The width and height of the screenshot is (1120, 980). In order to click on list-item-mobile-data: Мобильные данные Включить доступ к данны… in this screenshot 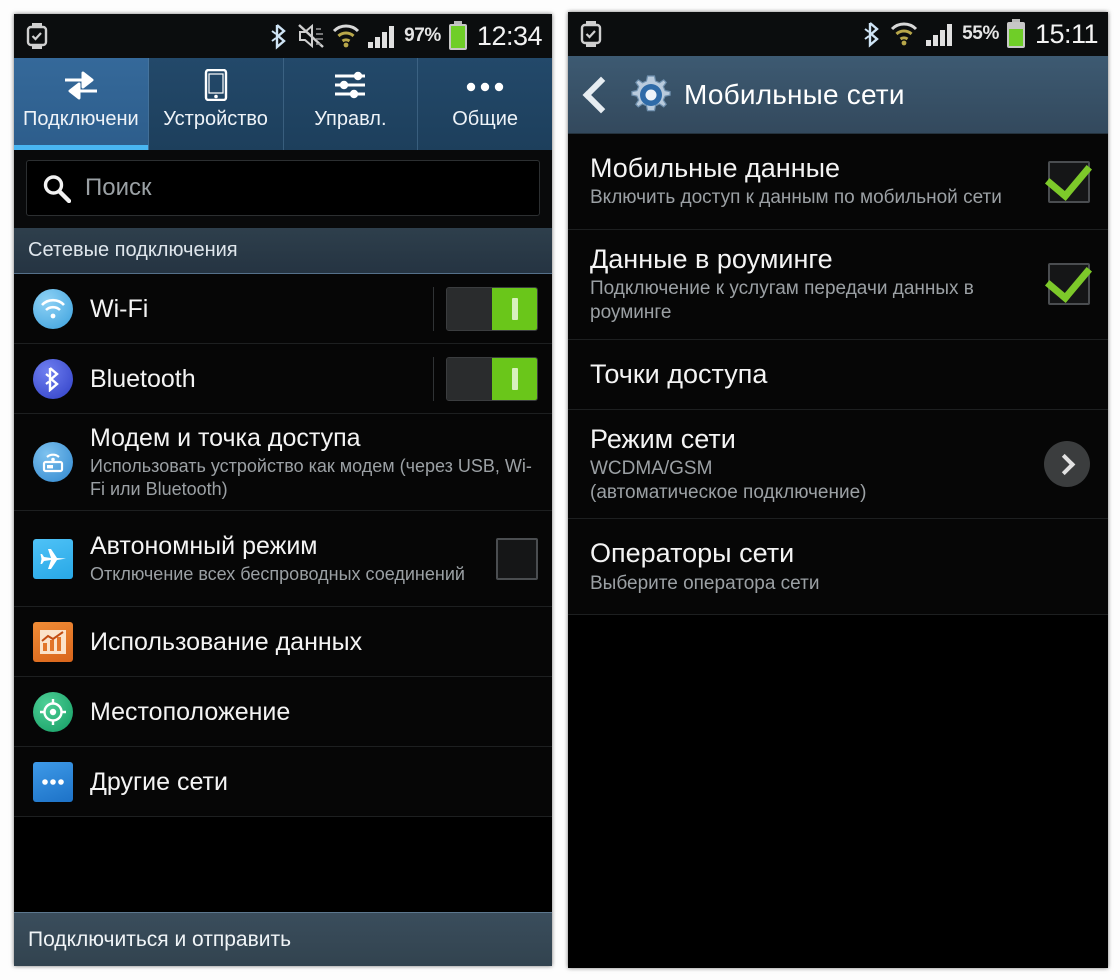, I will do `click(838, 182)`.